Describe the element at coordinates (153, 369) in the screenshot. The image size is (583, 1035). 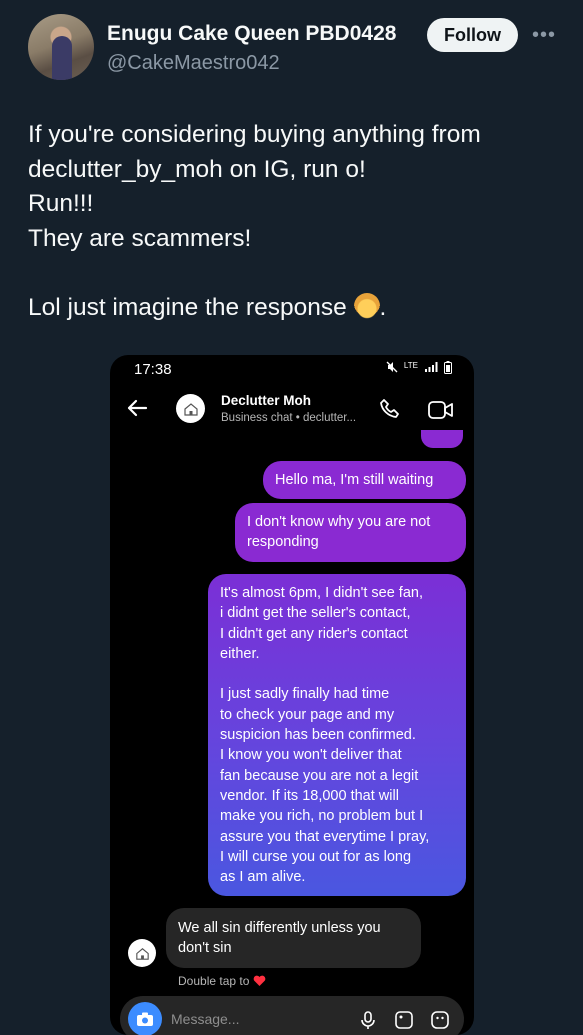
I see `status-bar-time: 17:38` at that location.